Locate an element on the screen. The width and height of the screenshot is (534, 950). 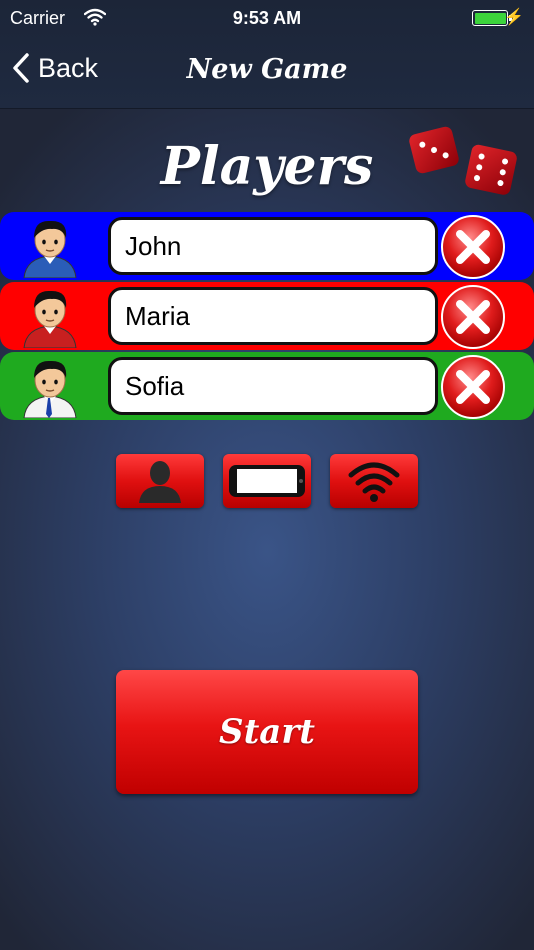
player-name-input: John is located at coordinates (273, 246).